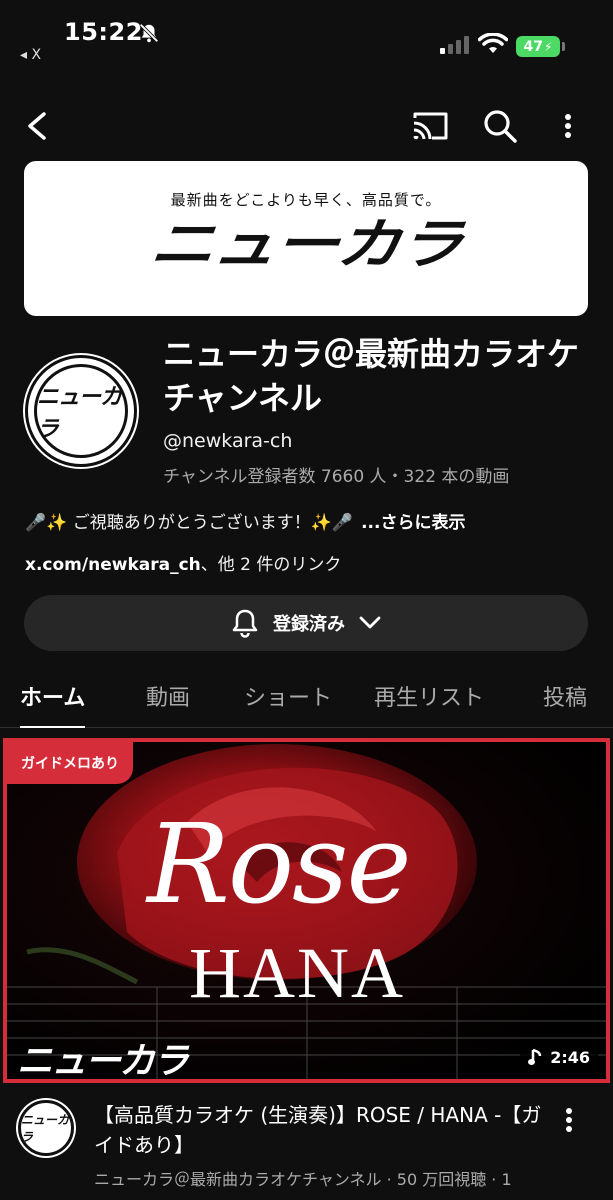  What do you see at coordinates (37, 126) in the screenshot?
I see `back-arrow-icon` at bounding box center [37, 126].